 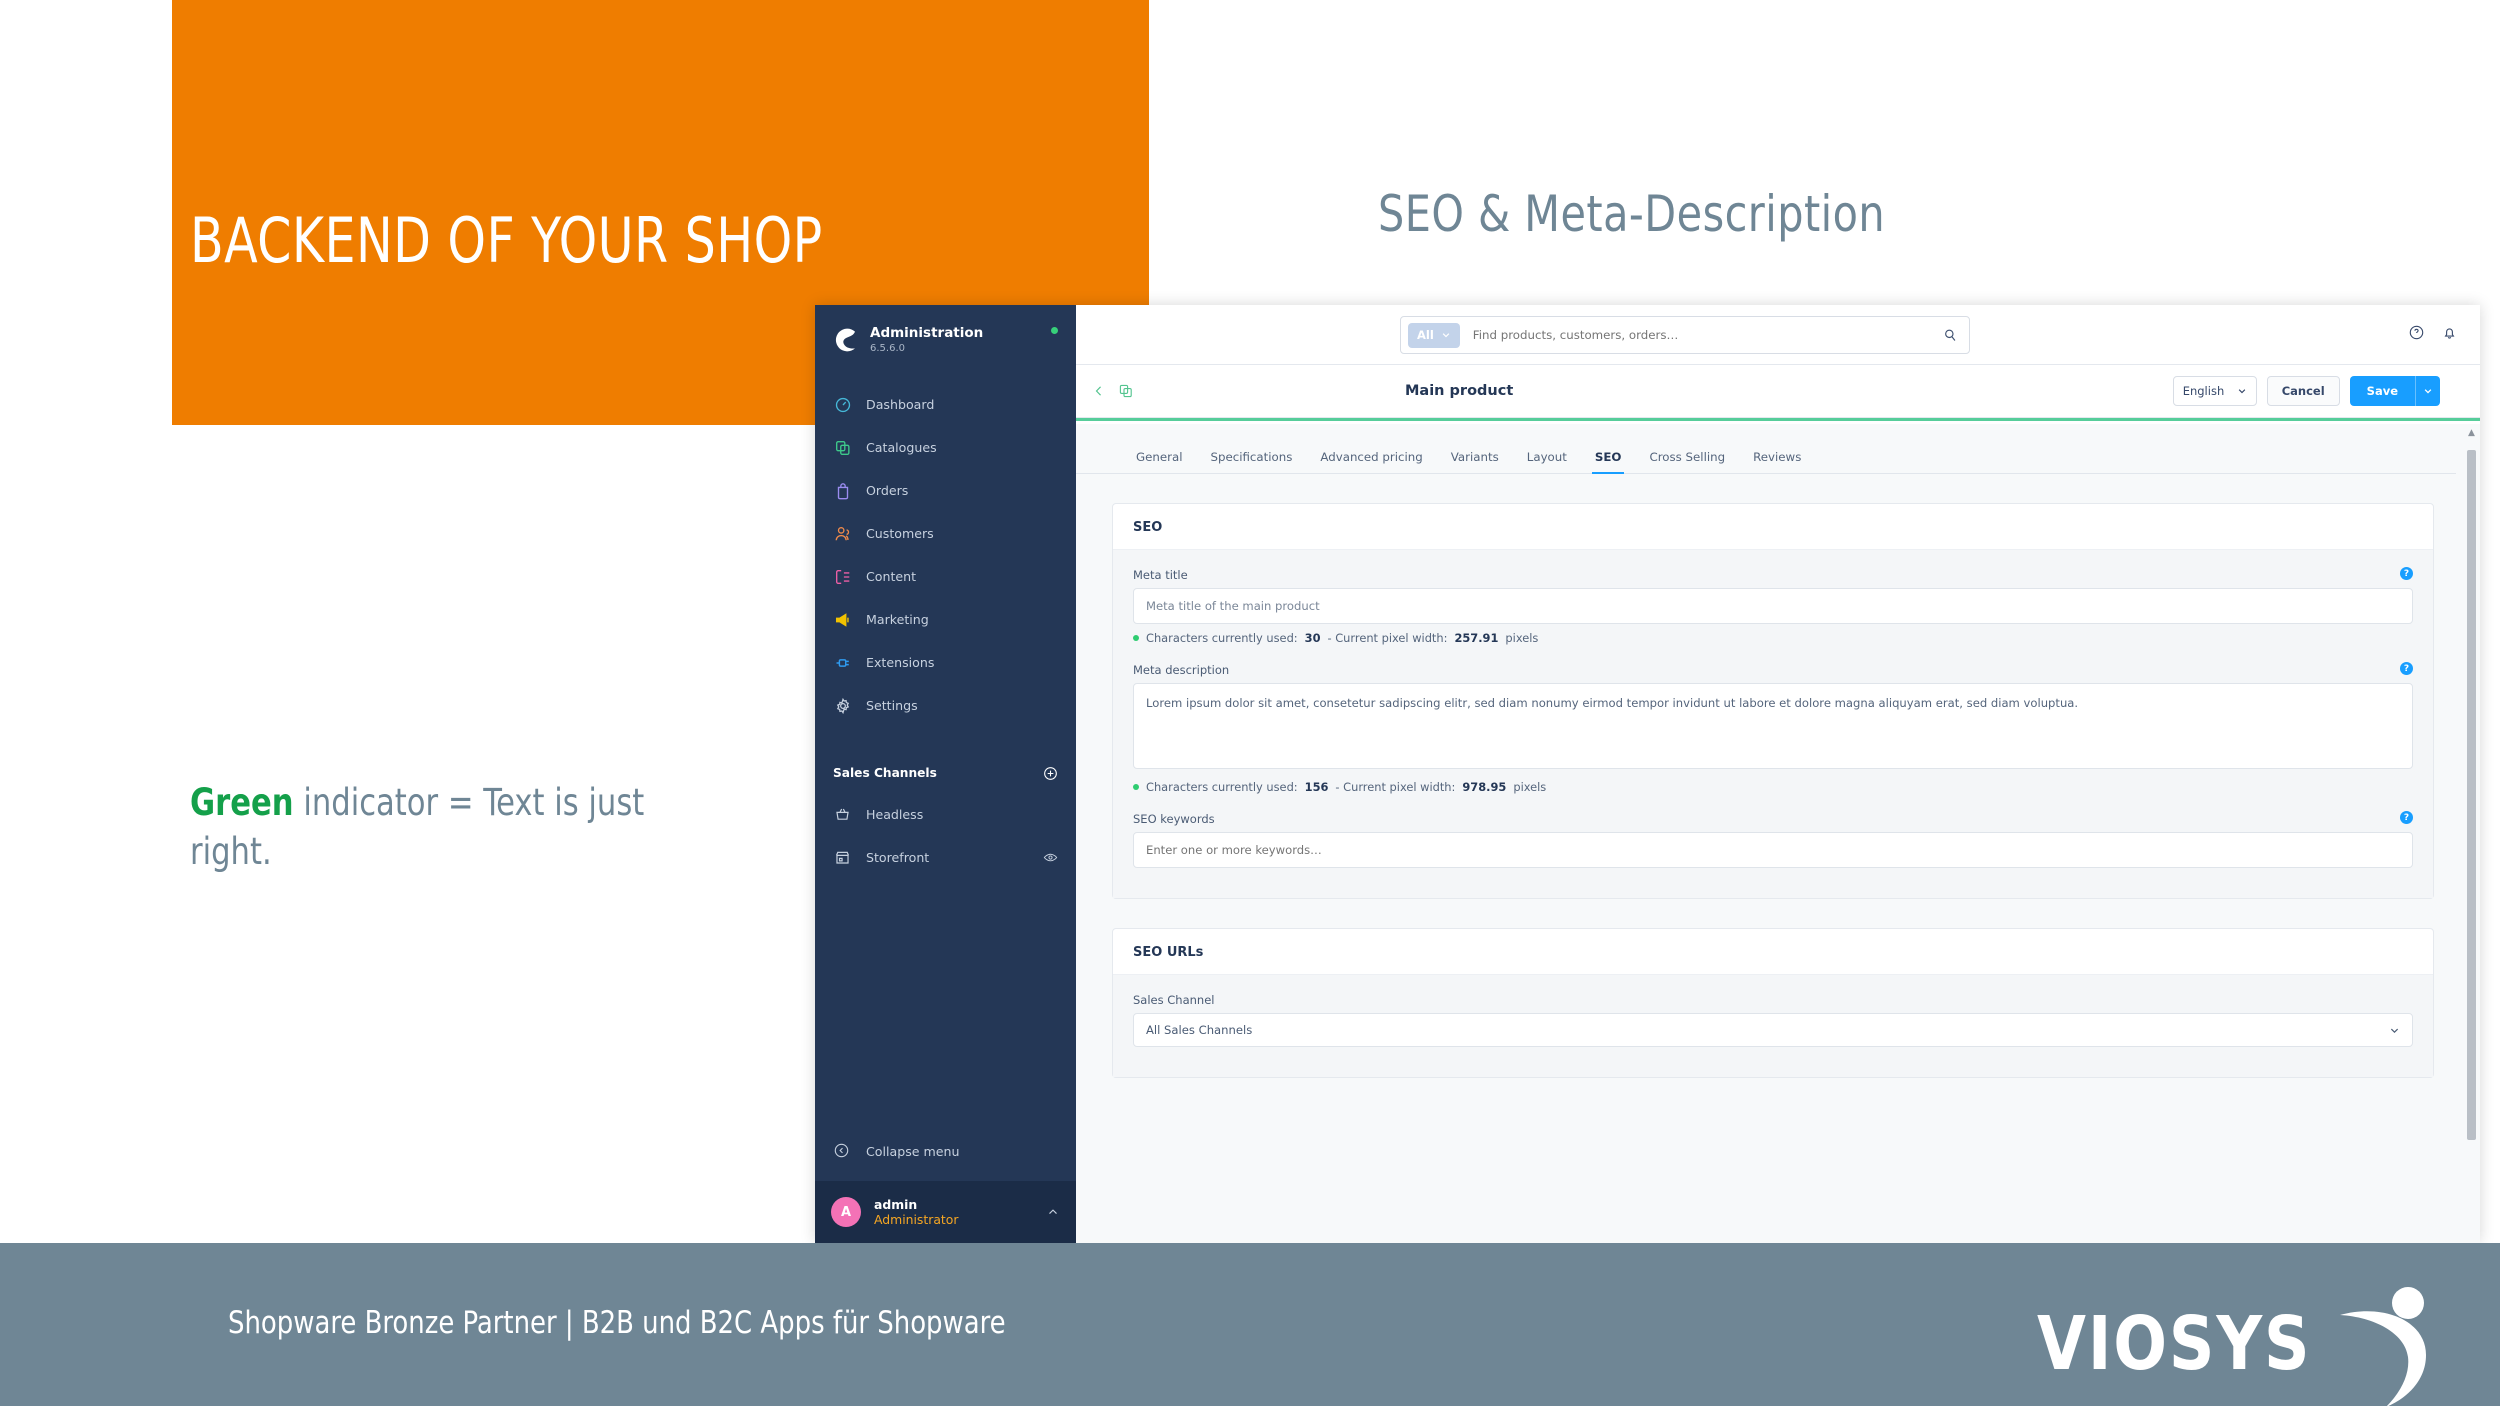 I want to click on save-button: Save, so click(x=2382, y=391).